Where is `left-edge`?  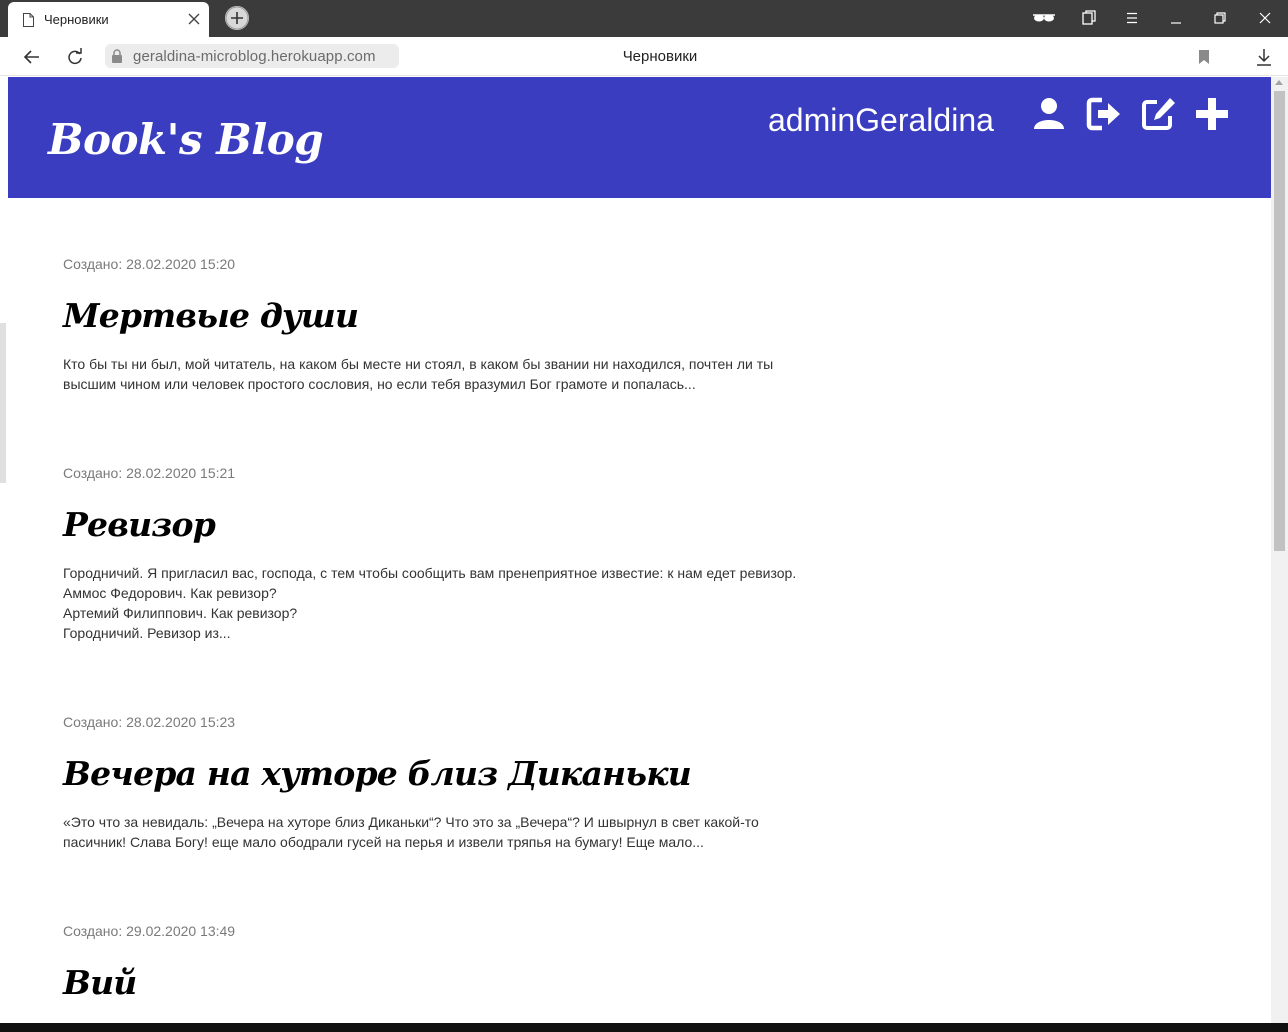
left-edge is located at coordinates (4, 550).